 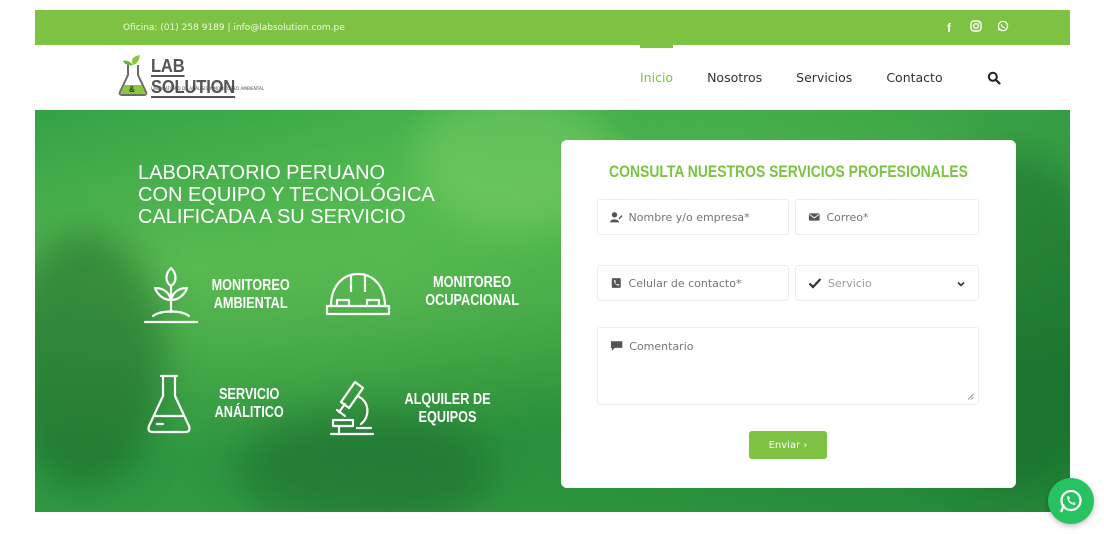 What do you see at coordinates (193, 76) in the screenshot?
I see `logo-title: LAB SOLUTION` at bounding box center [193, 76].